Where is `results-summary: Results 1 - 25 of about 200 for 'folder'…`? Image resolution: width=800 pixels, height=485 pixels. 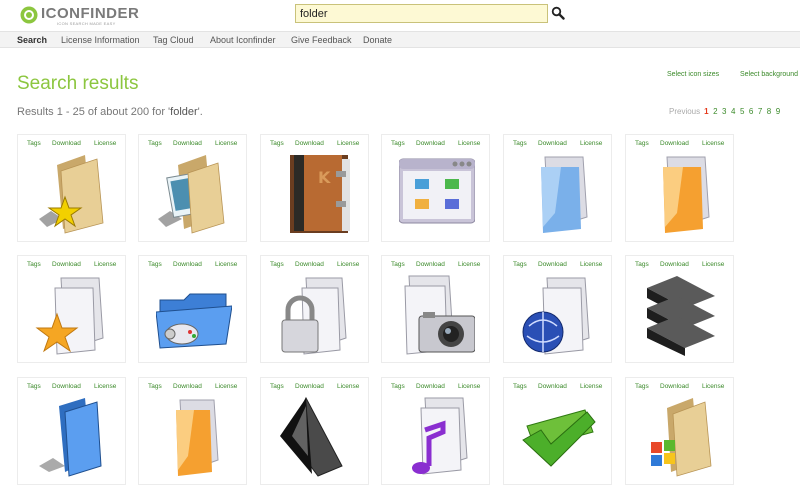 results-summary: Results 1 - 25 of about 200 for 'folder'… is located at coordinates (110, 112).